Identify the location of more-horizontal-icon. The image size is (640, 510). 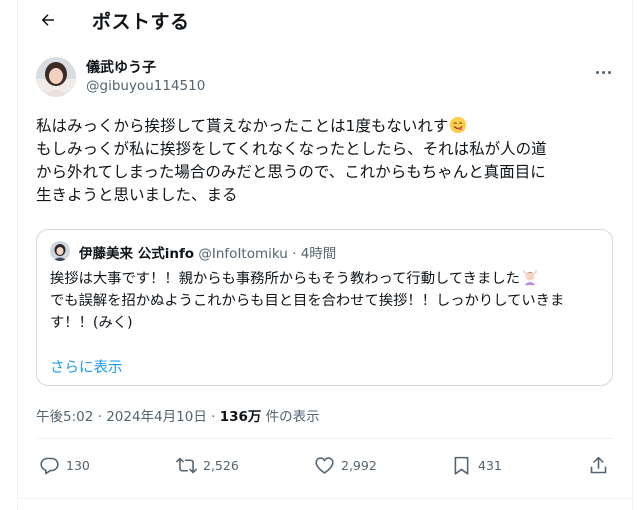
(603, 68).